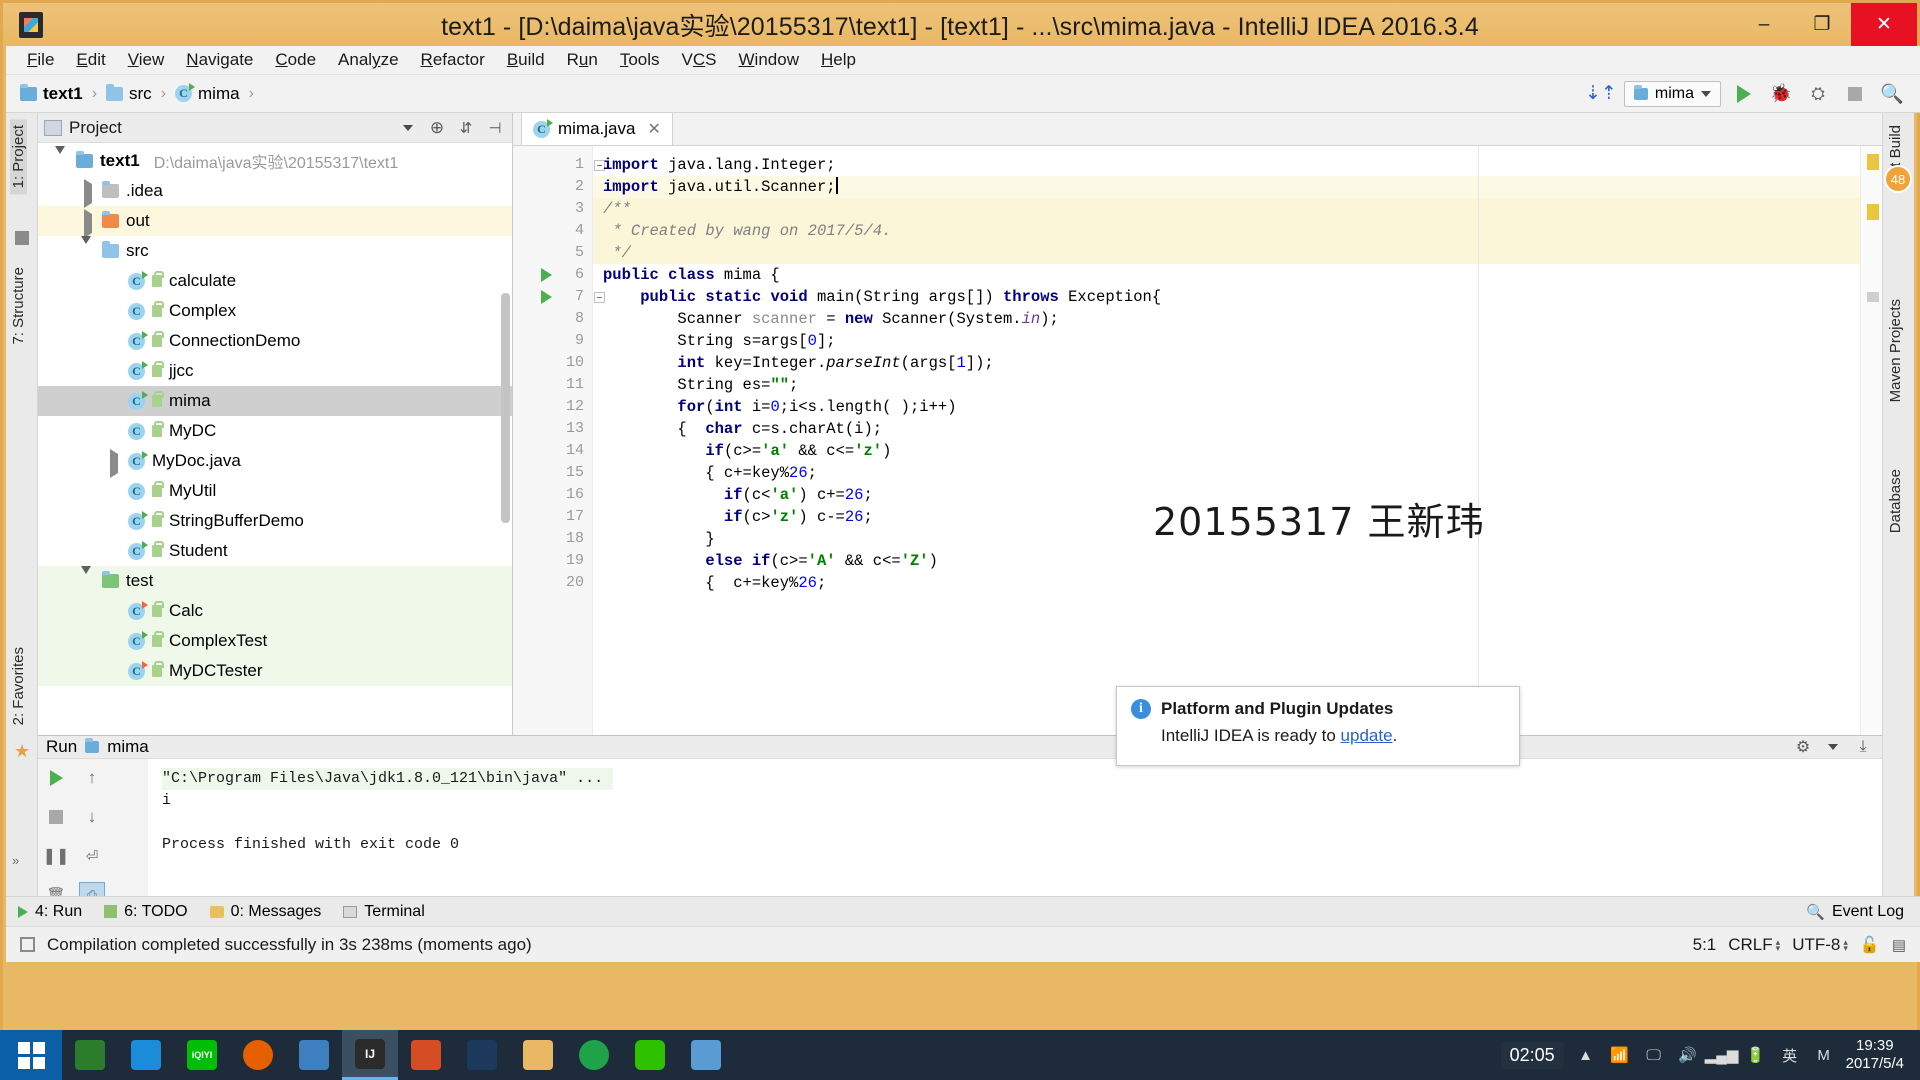 The image size is (1920, 1080). Describe the element at coordinates (1237, 385) in the screenshot. I see `code-line: String es="";` at that location.